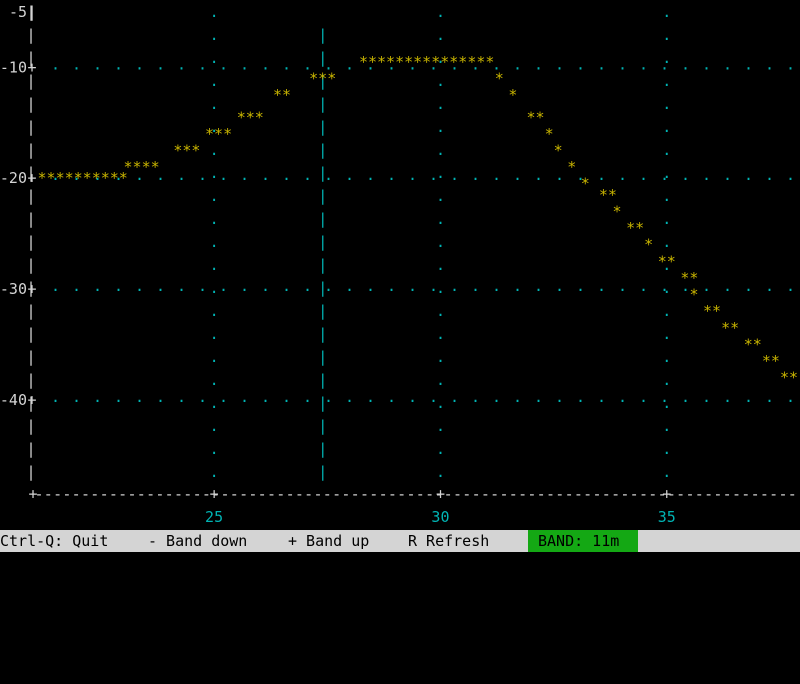 The height and width of the screenshot is (684, 800). What do you see at coordinates (197, 541) in the screenshot?
I see `band-down-shortcut: - Band down` at bounding box center [197, 541].